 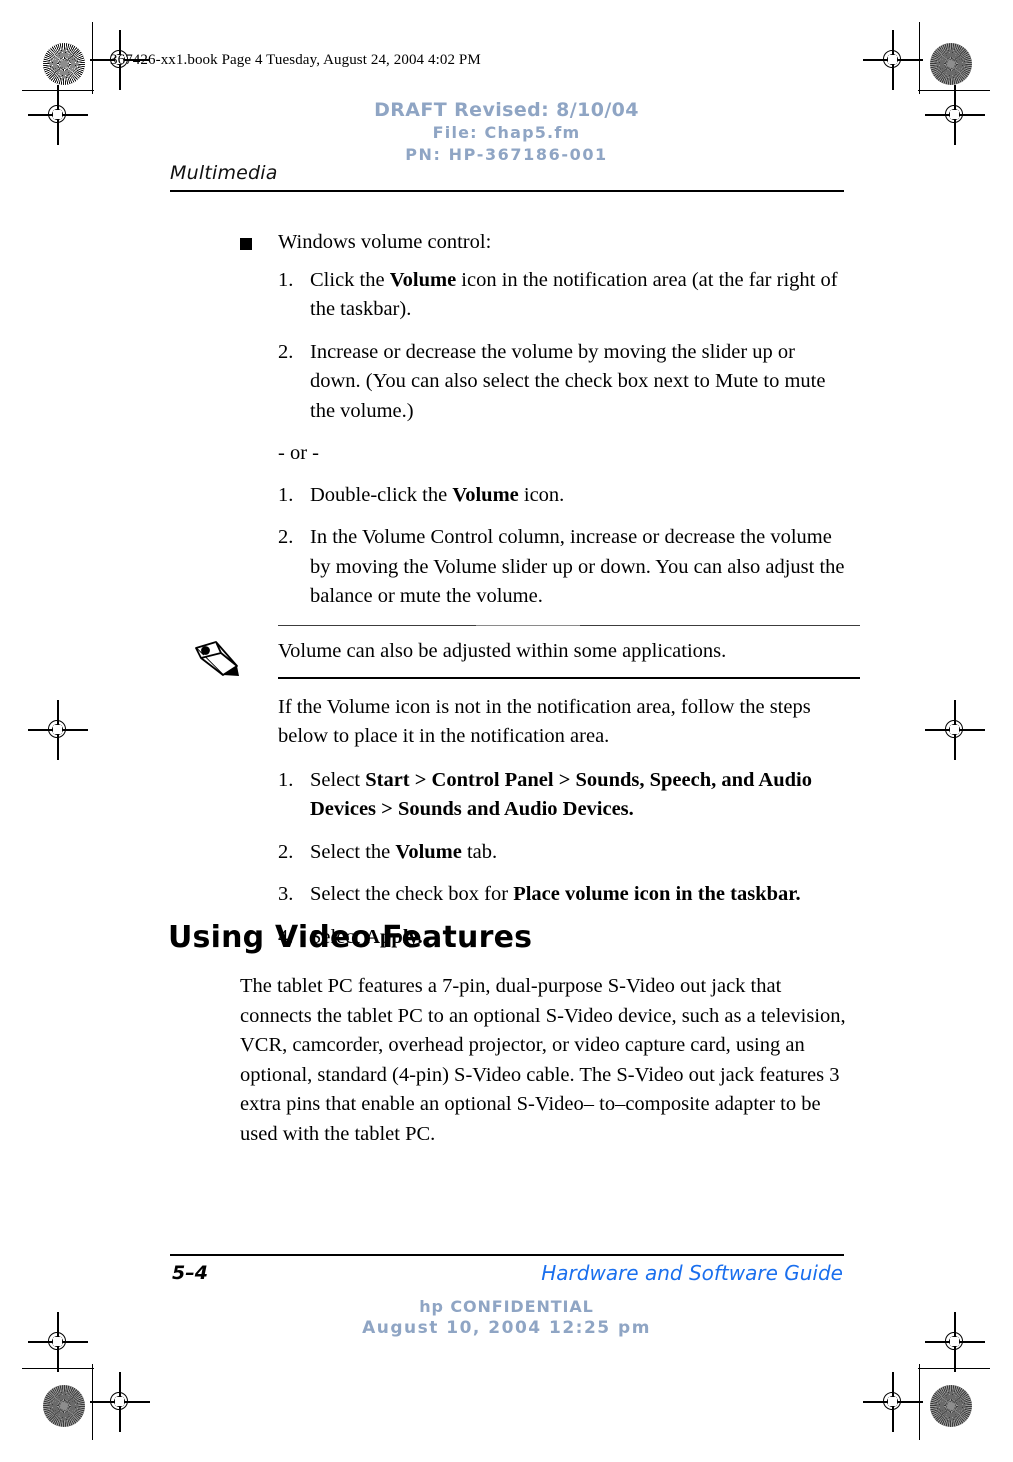 I want to click on registration-starburst-top-right, so click(x=951, y=64).